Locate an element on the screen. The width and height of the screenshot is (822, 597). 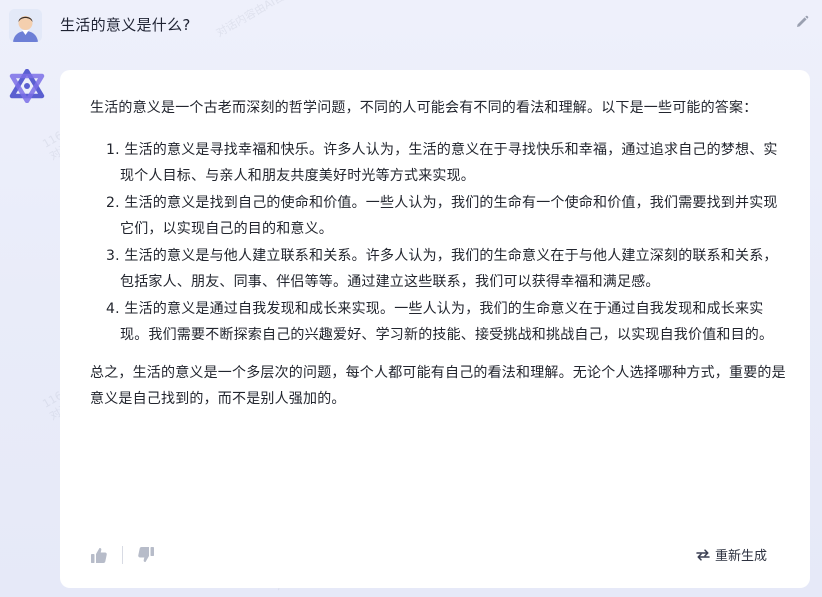
user-avatar is located at coordinates (25, 25).